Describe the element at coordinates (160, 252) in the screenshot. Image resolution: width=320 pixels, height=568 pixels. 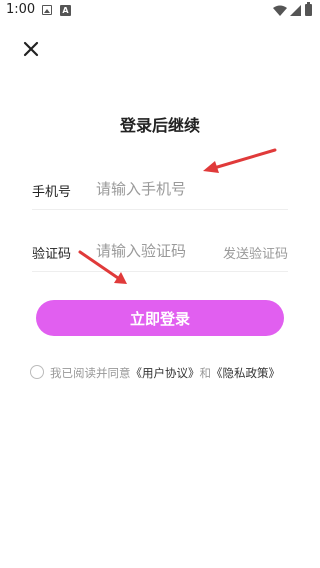
I see `code-row: 验证码 发送验证码` at that location.